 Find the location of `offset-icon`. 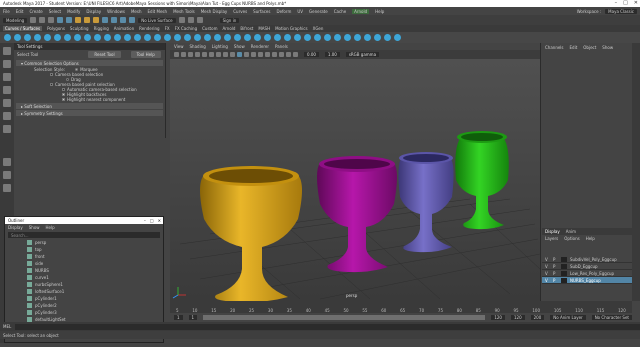

offset-icon is located at coordinates (287, 37).